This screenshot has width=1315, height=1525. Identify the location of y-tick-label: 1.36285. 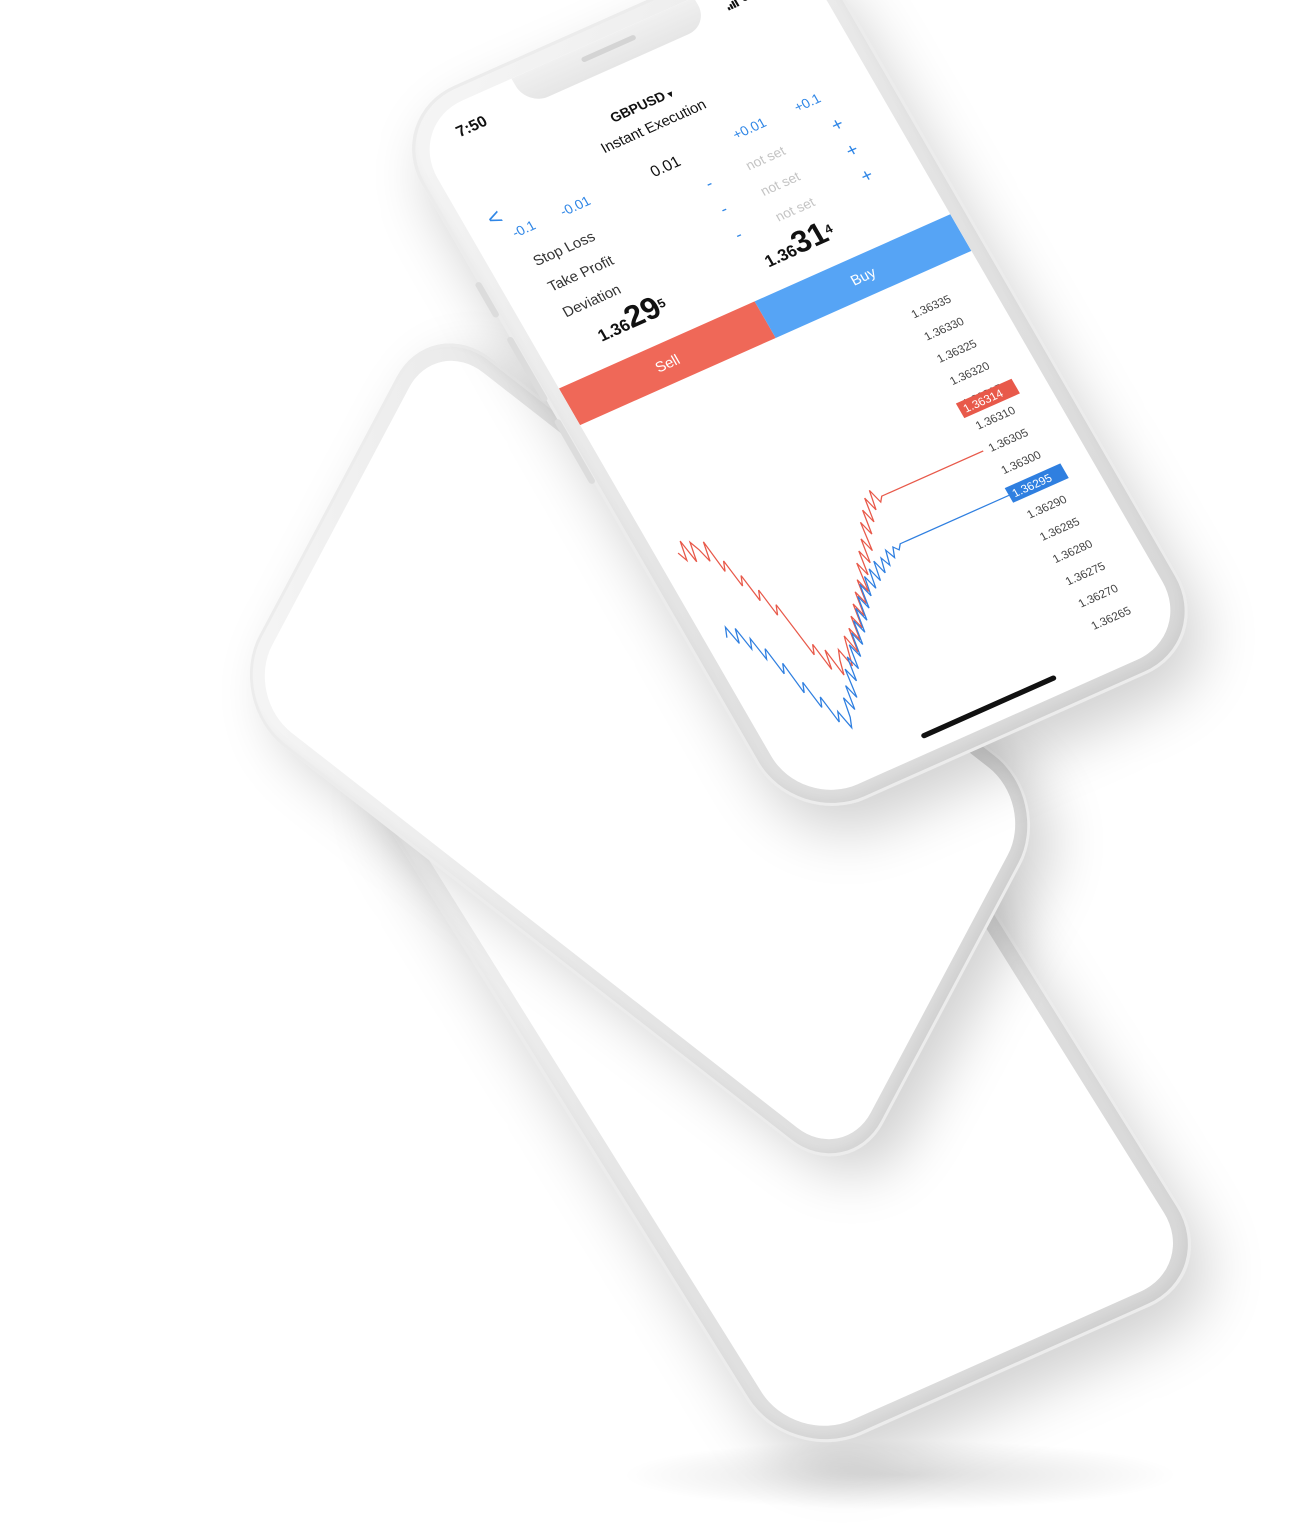
(1060, 529).